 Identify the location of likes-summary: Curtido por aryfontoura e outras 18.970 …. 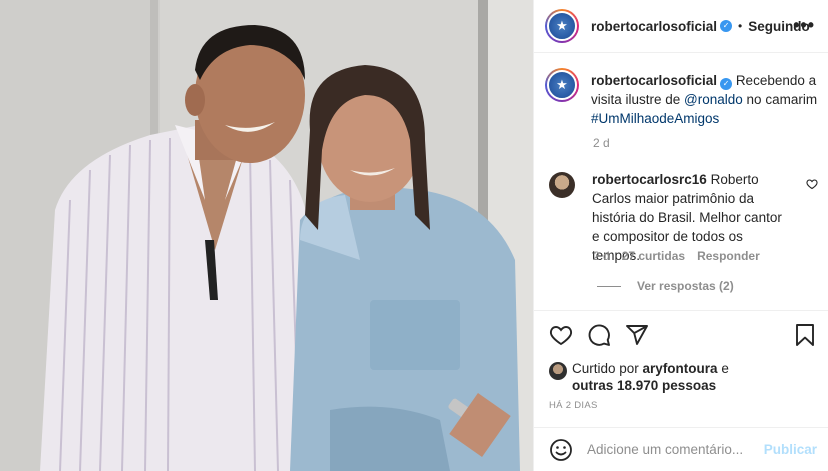
(639, 377).